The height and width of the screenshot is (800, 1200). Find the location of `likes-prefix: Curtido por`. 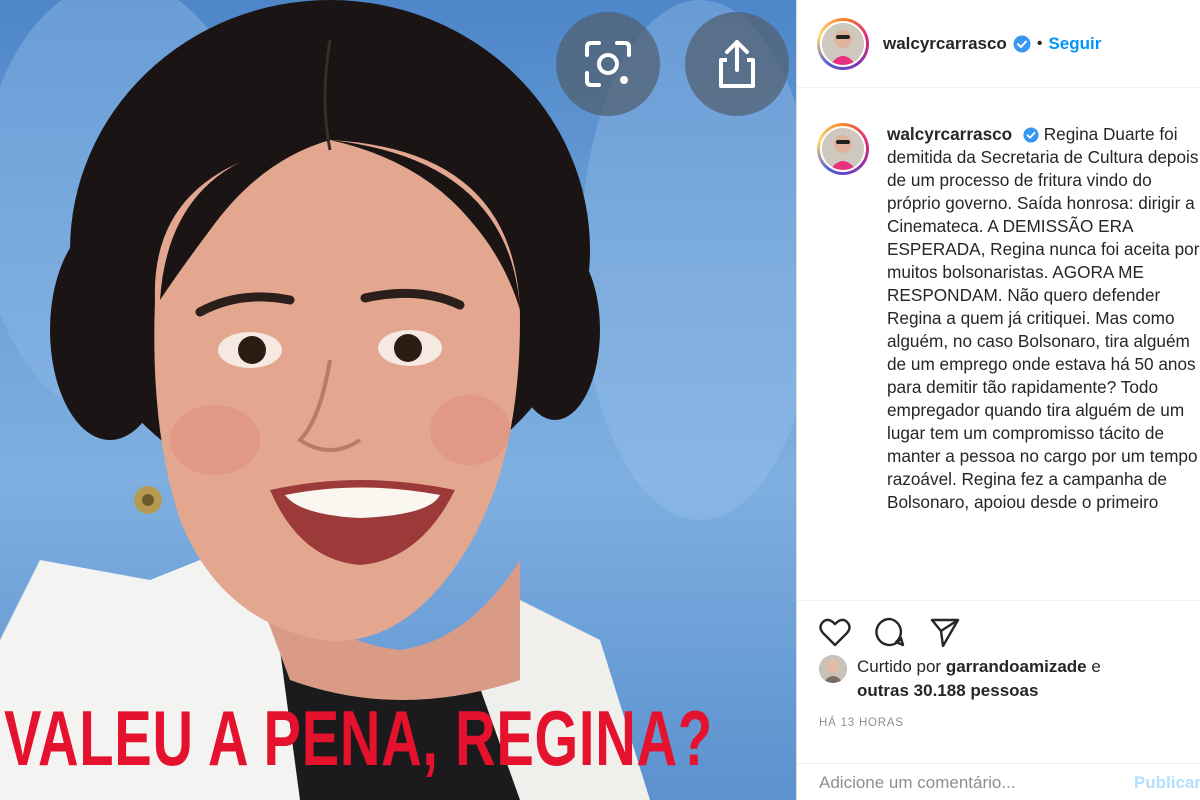

likes-prefix: Curtido por is located at coordinates (899, 666).